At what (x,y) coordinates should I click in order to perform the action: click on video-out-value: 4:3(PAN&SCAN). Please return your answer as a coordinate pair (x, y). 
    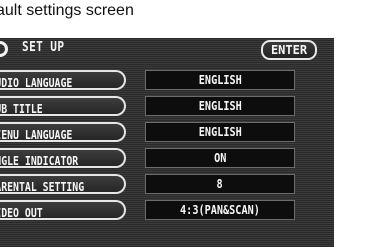
    Looking at the image, I should click on (220, 210).